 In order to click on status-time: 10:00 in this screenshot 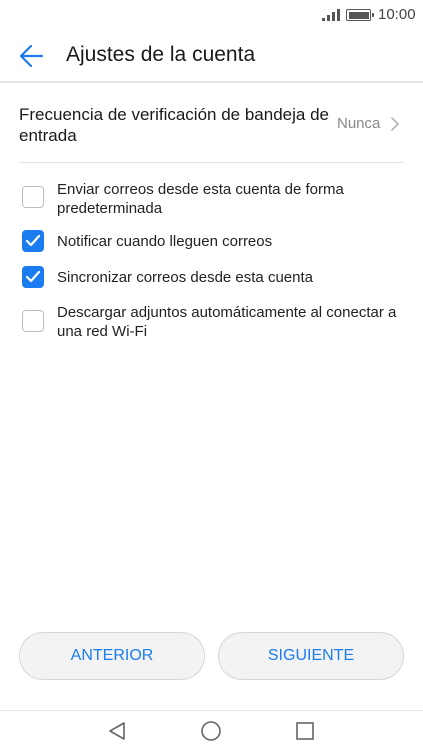, I will do `click(397, 14)`.